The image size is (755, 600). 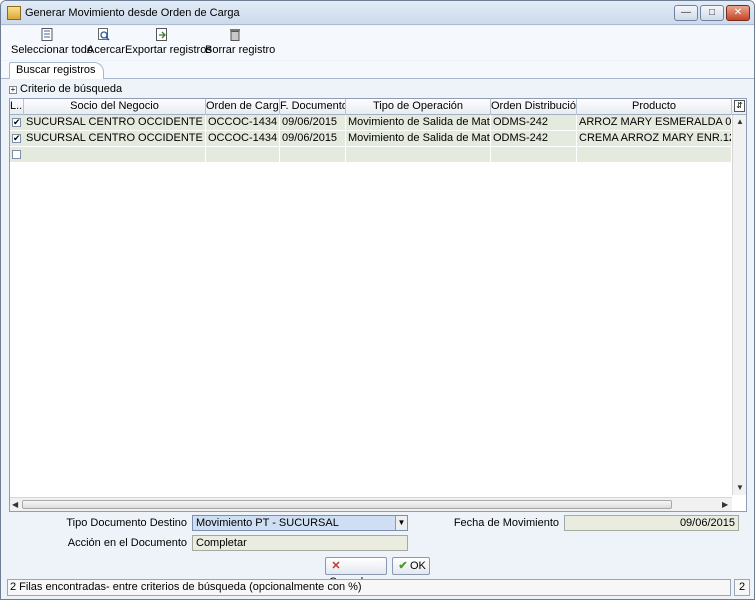 I want to click on search-criteria-toggle: + Criterio de búsqueda, so click(x=65, y=89).